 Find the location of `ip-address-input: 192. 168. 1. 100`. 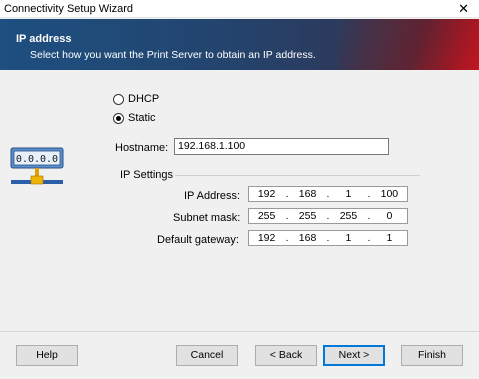

ip-address-input: 192. 168. 1. 100 is located at coordinates (328, 194).